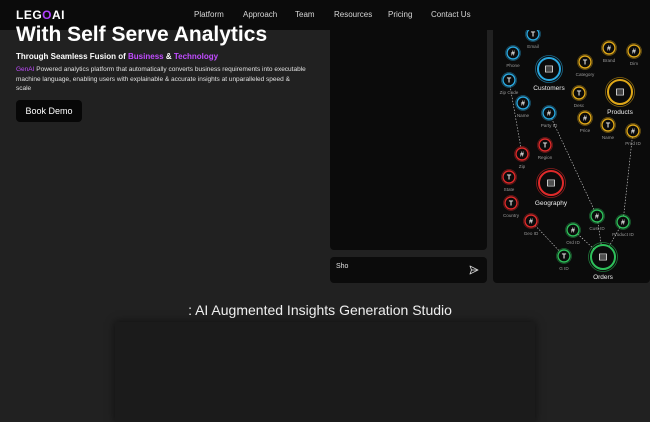 This screenshot has height=422, width=650. I want to click on field-node: # Name, so click(523, 107).